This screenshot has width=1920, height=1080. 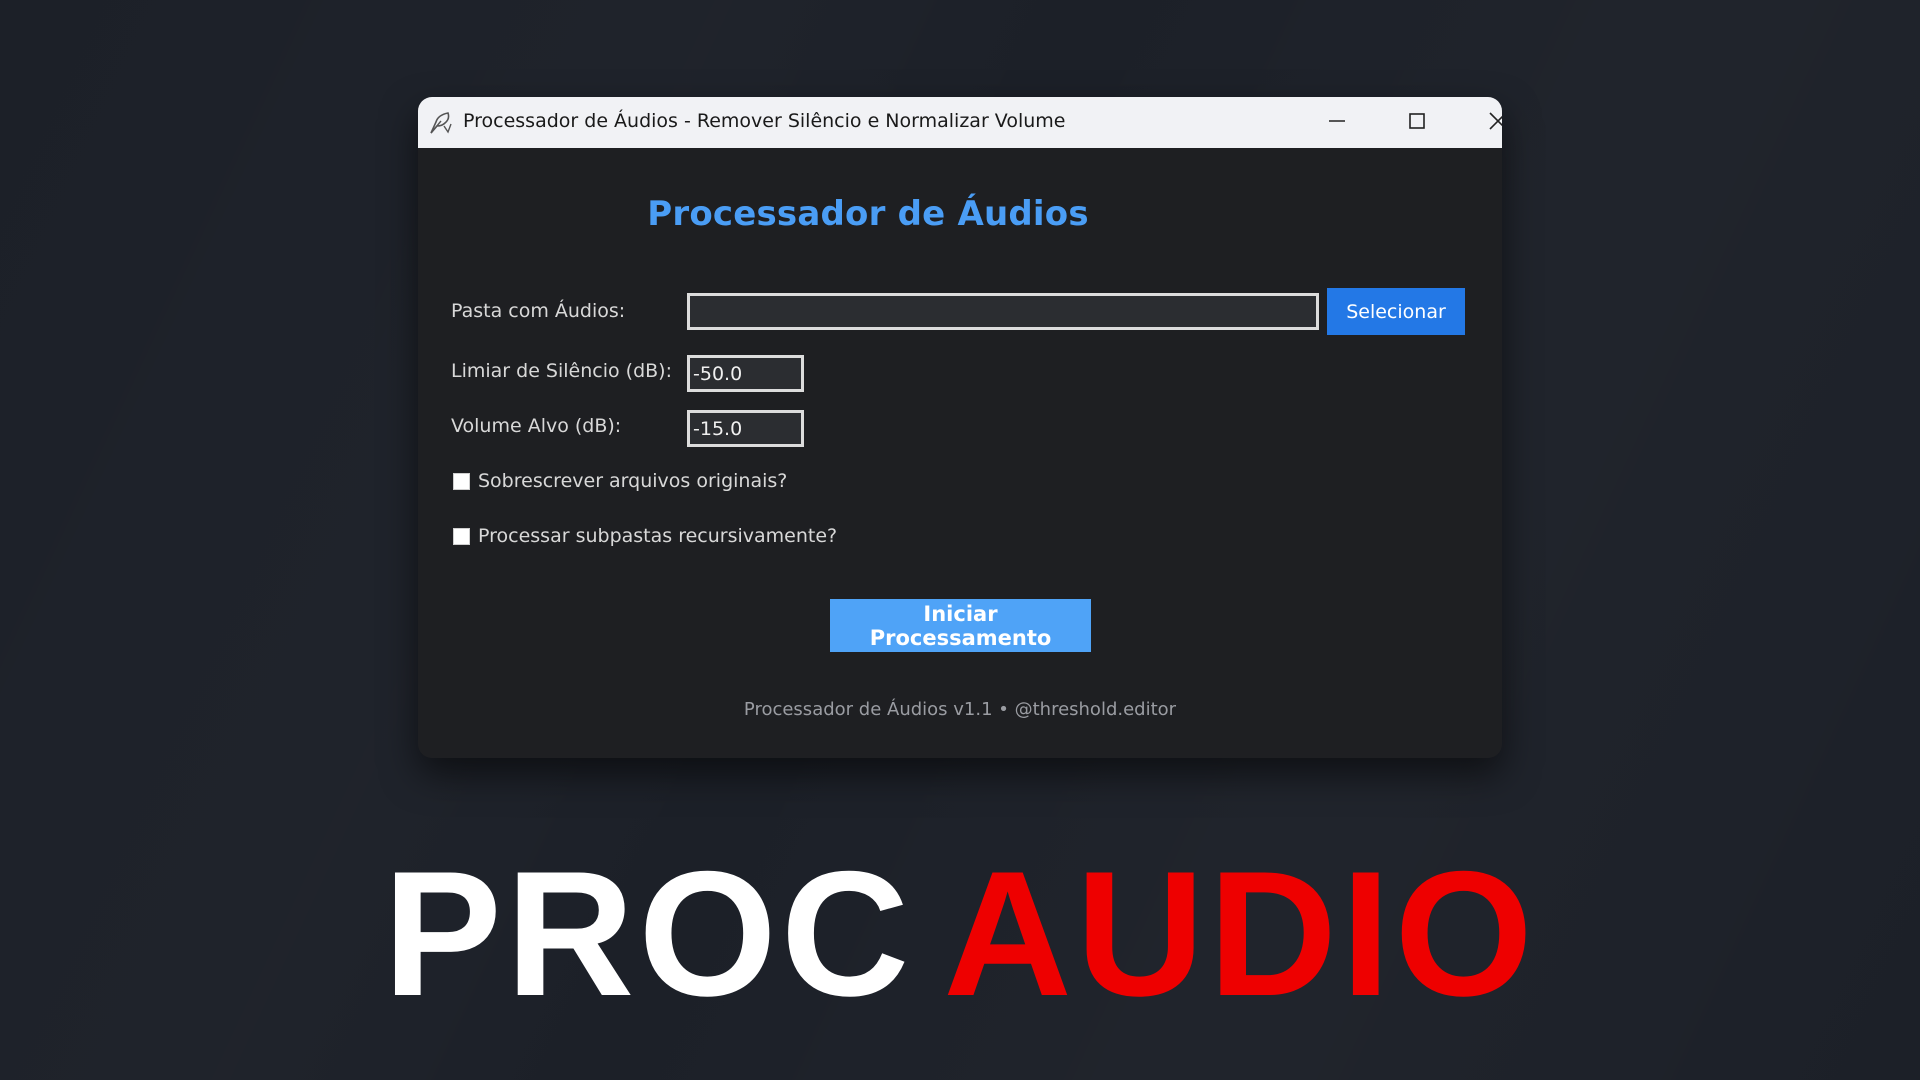 I want to click on minimize-button, so click(x=1337, y=122).